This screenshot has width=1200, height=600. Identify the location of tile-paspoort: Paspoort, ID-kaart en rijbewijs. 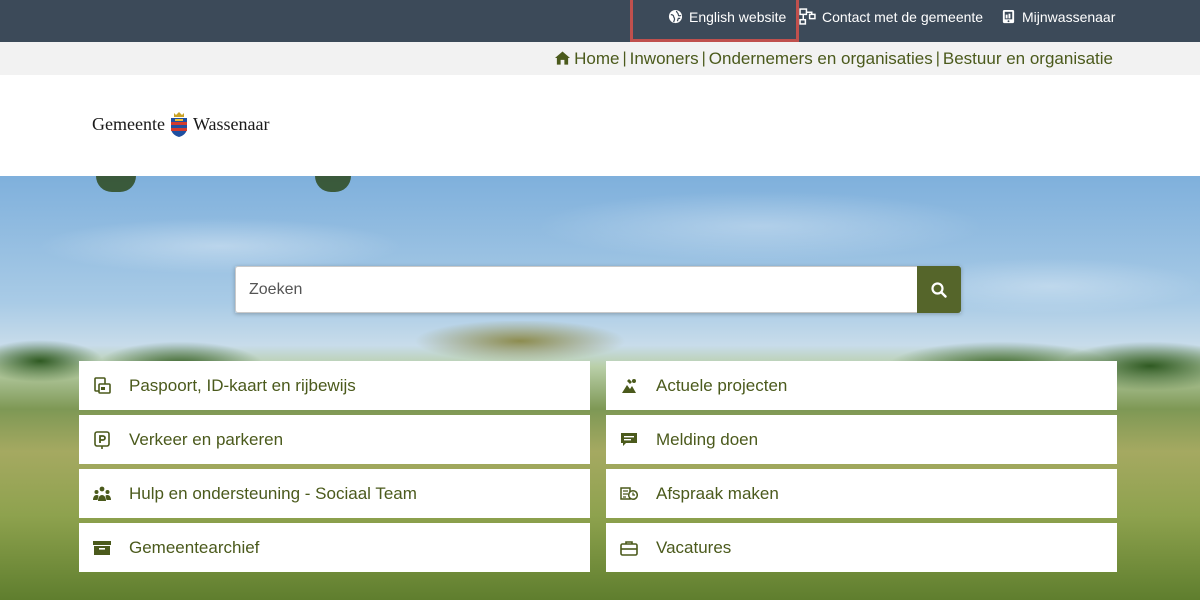
(334, 385).